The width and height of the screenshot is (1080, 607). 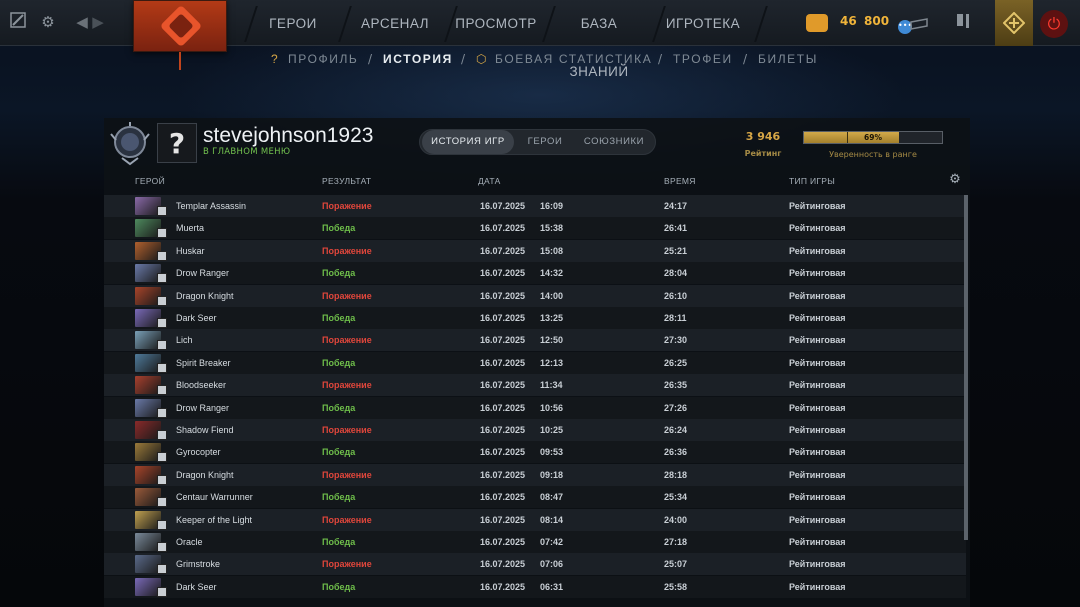 I want to click on hero-name: Keeper of the Light, so click(x=214, y=519).